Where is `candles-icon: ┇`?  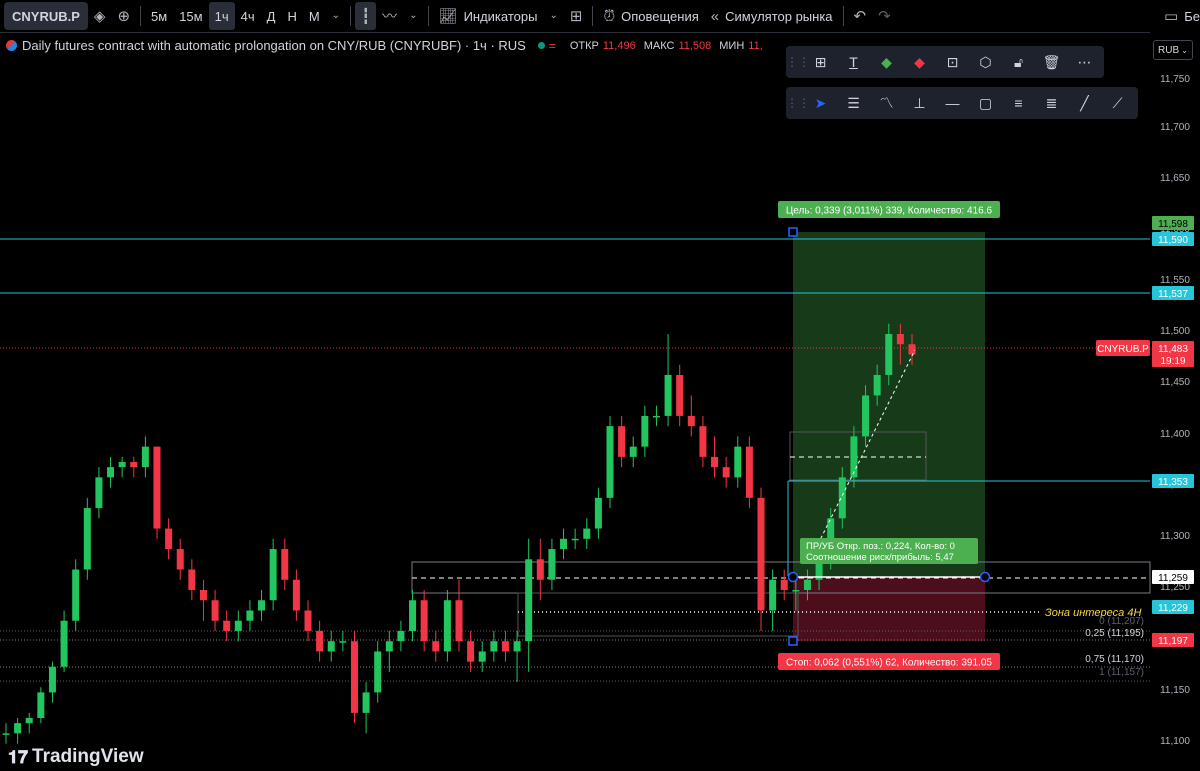
candles-icon: ┇ is located at coordinates (366, 16).